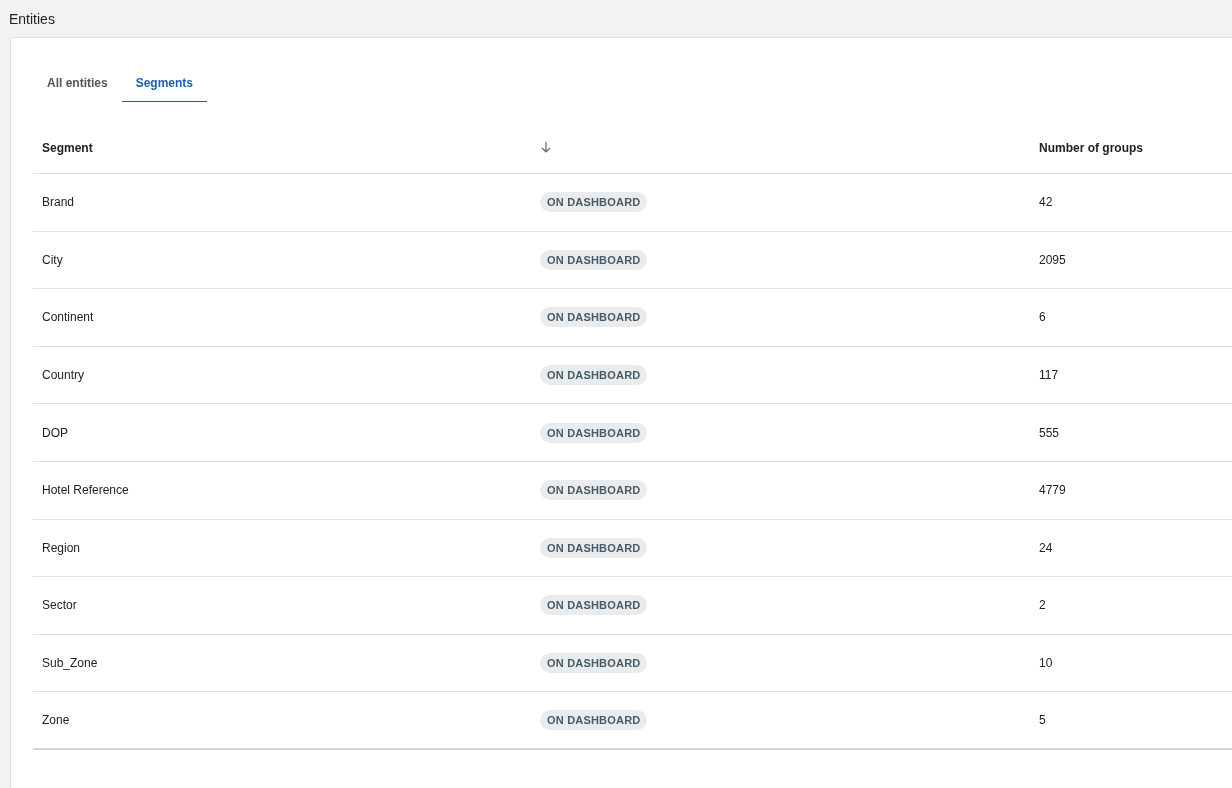  Describe the element at coordinates (1043, 720) in the screenshot. I see `group-count: 5` at that location.